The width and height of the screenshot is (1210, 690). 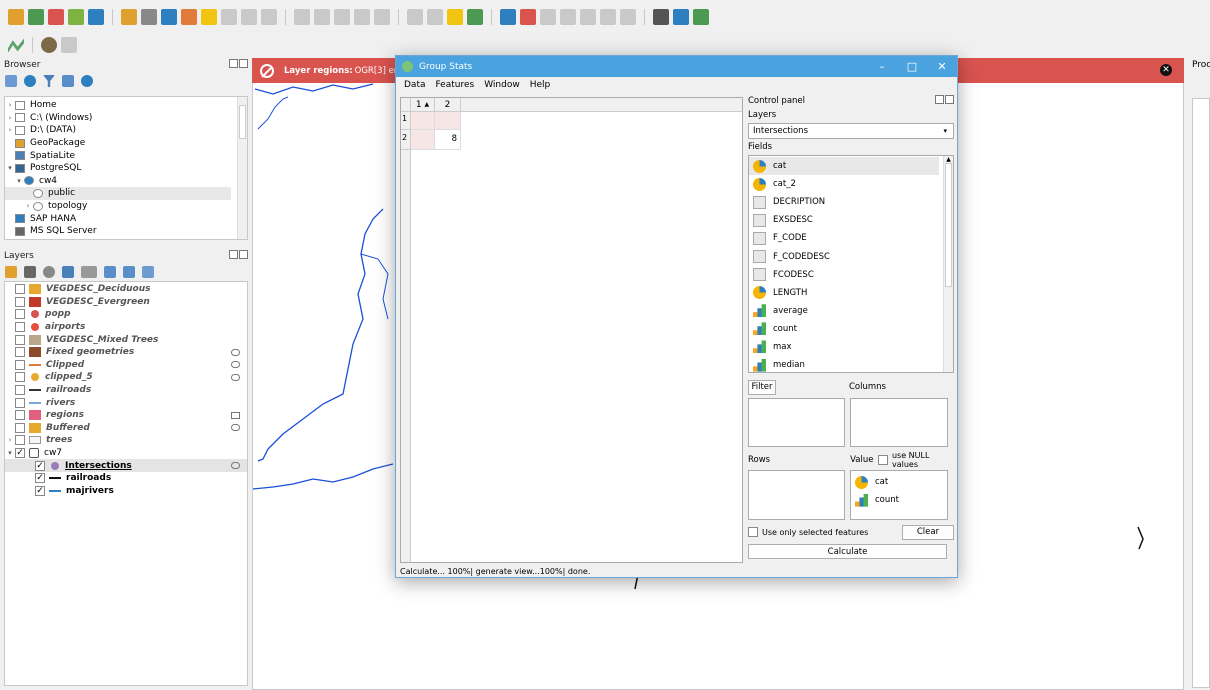 I want to click on browser-scrollbar, so click(x=242, y=168).